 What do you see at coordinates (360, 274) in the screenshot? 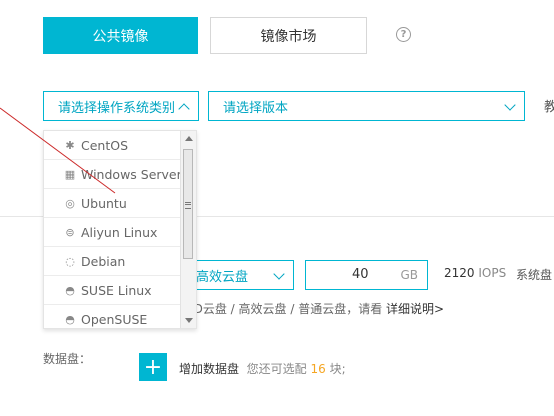
I see `disk-size-value: 40` at bounding box center [360, 274].